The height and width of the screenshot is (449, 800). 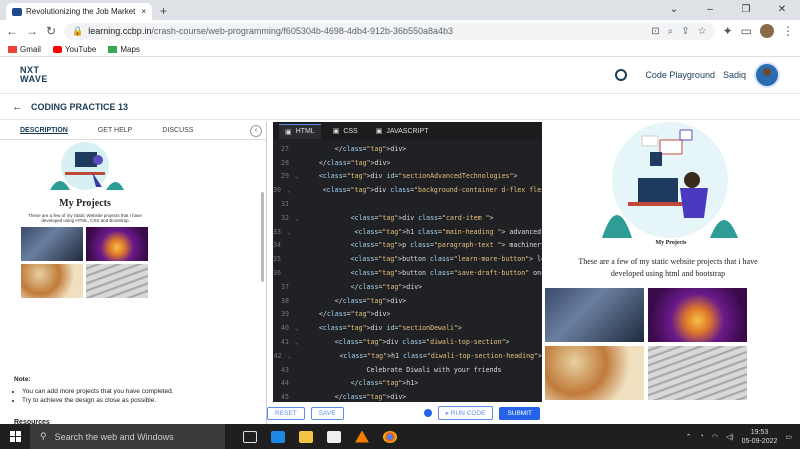 What do you see at coordinates (767, 31) in the screenshot?
I see `browser-profile-avatar` at bounding box center [767, 31].